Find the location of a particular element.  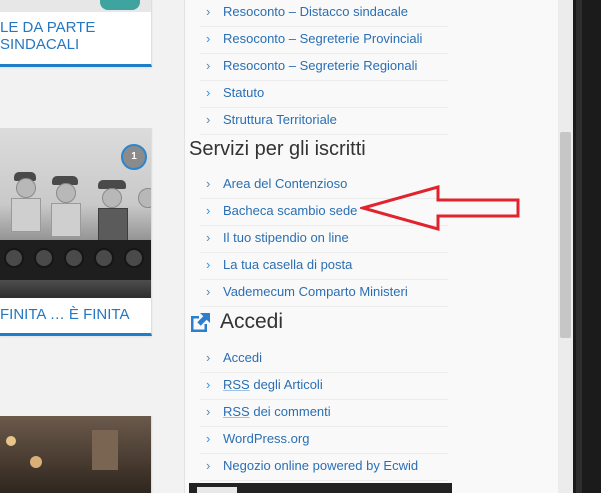

menu-link: Vademecum Comparto Ministeri is located at coordinates (315, 291).